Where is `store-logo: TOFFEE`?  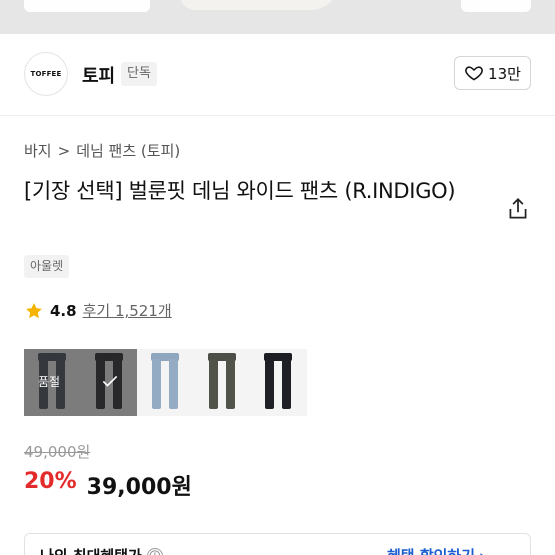 store-logo: TOFFEE is located at coordinates (46, 74).